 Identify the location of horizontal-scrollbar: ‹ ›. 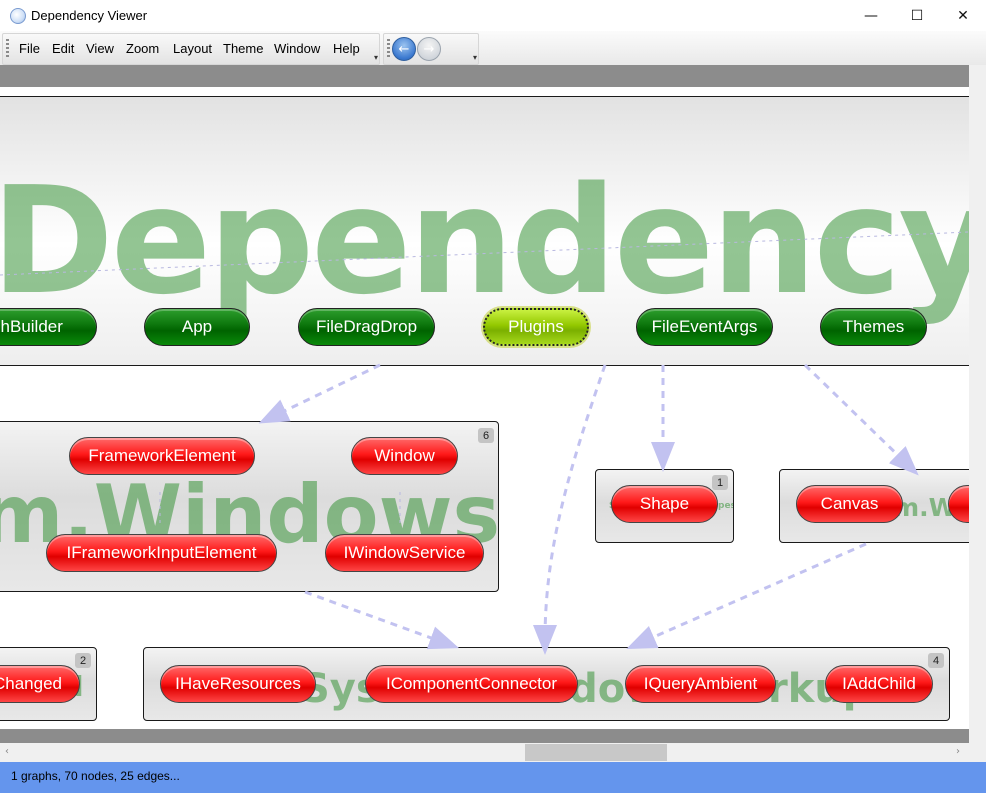
(484, 752).